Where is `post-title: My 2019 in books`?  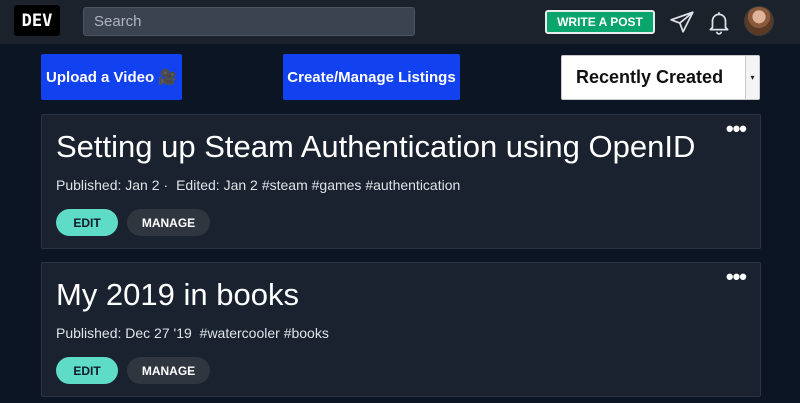
post-title: My 2019 in books is located at coordinates (177, 295).